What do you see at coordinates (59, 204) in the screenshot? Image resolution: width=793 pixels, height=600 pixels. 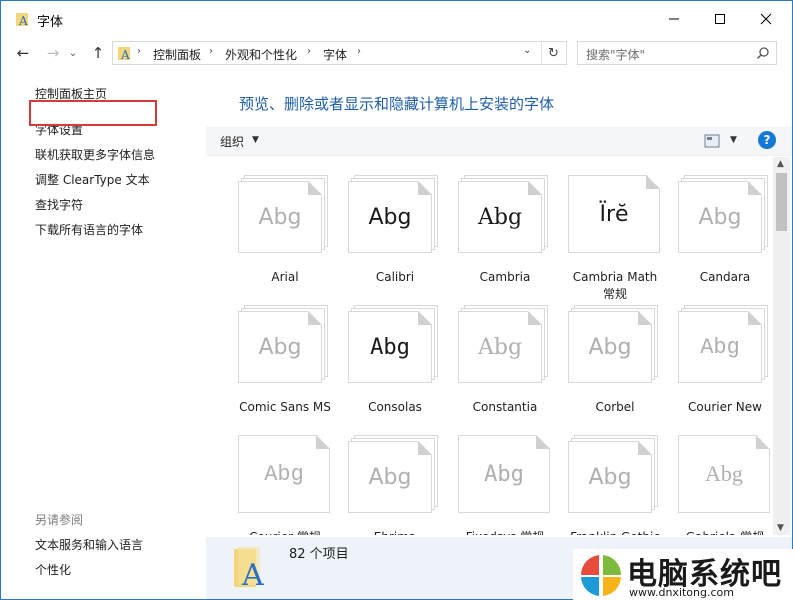 I see `find-character-link: 查找字符` at bounding box center [59, 204].